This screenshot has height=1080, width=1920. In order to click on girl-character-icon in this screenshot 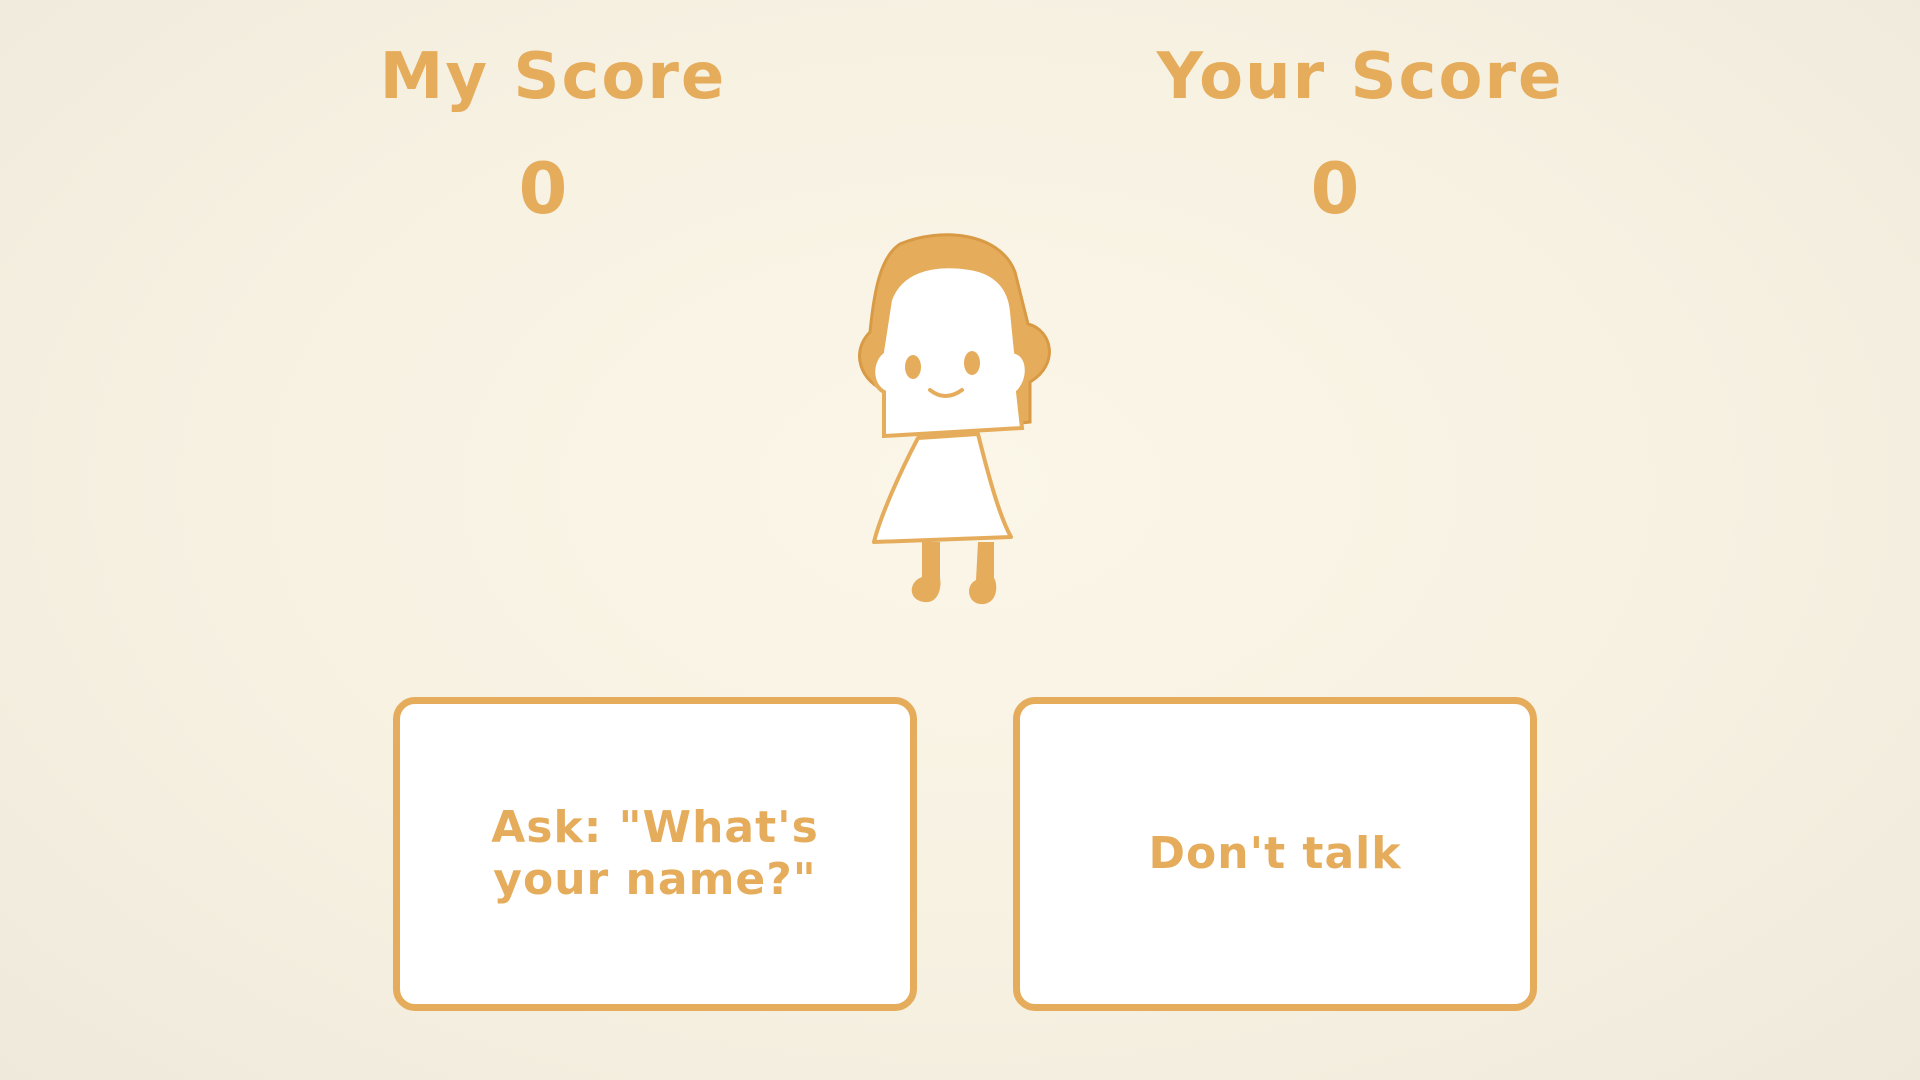, I will do `click(960, 422)`.